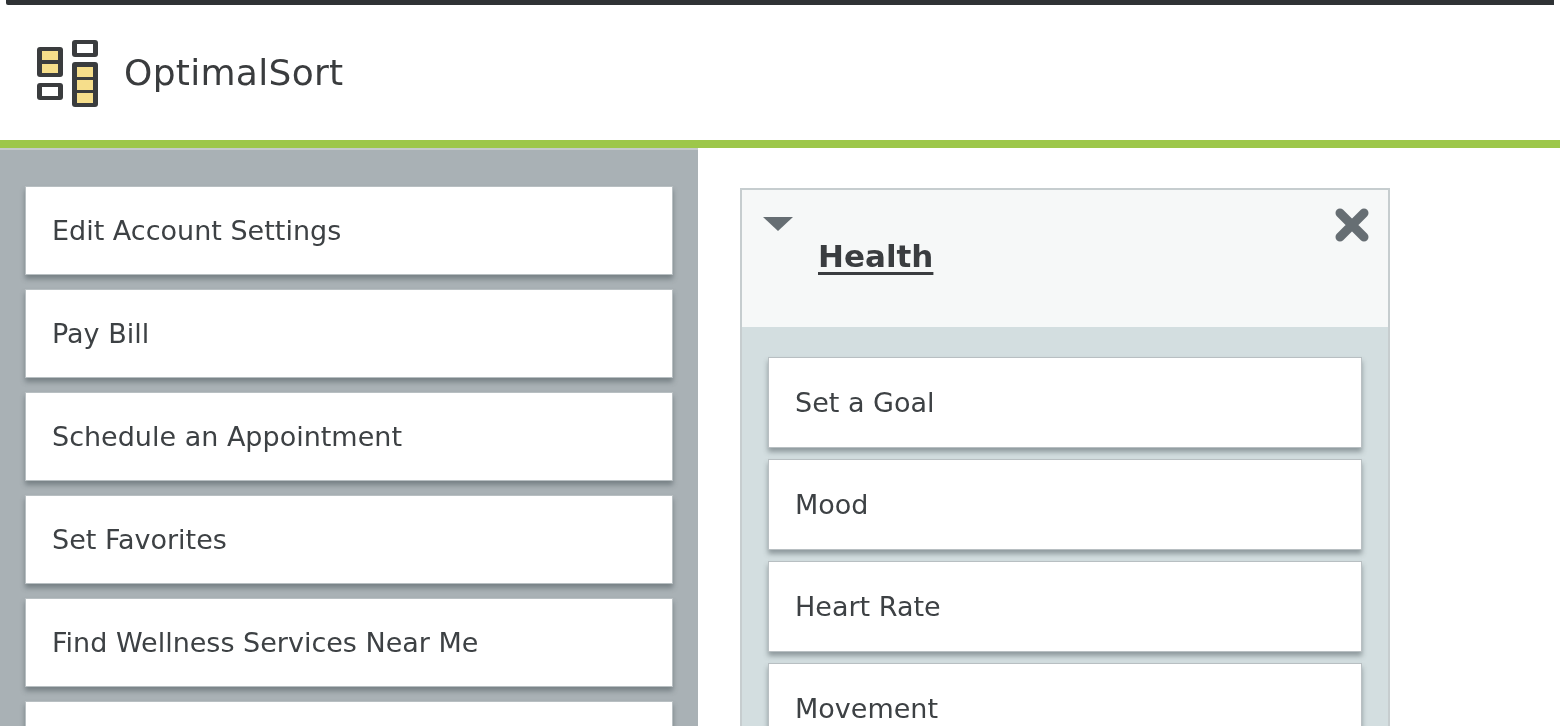 This screenshot has width=1560, height=726. I want to click on sort-card: Pay Bill, so click(349, 333).